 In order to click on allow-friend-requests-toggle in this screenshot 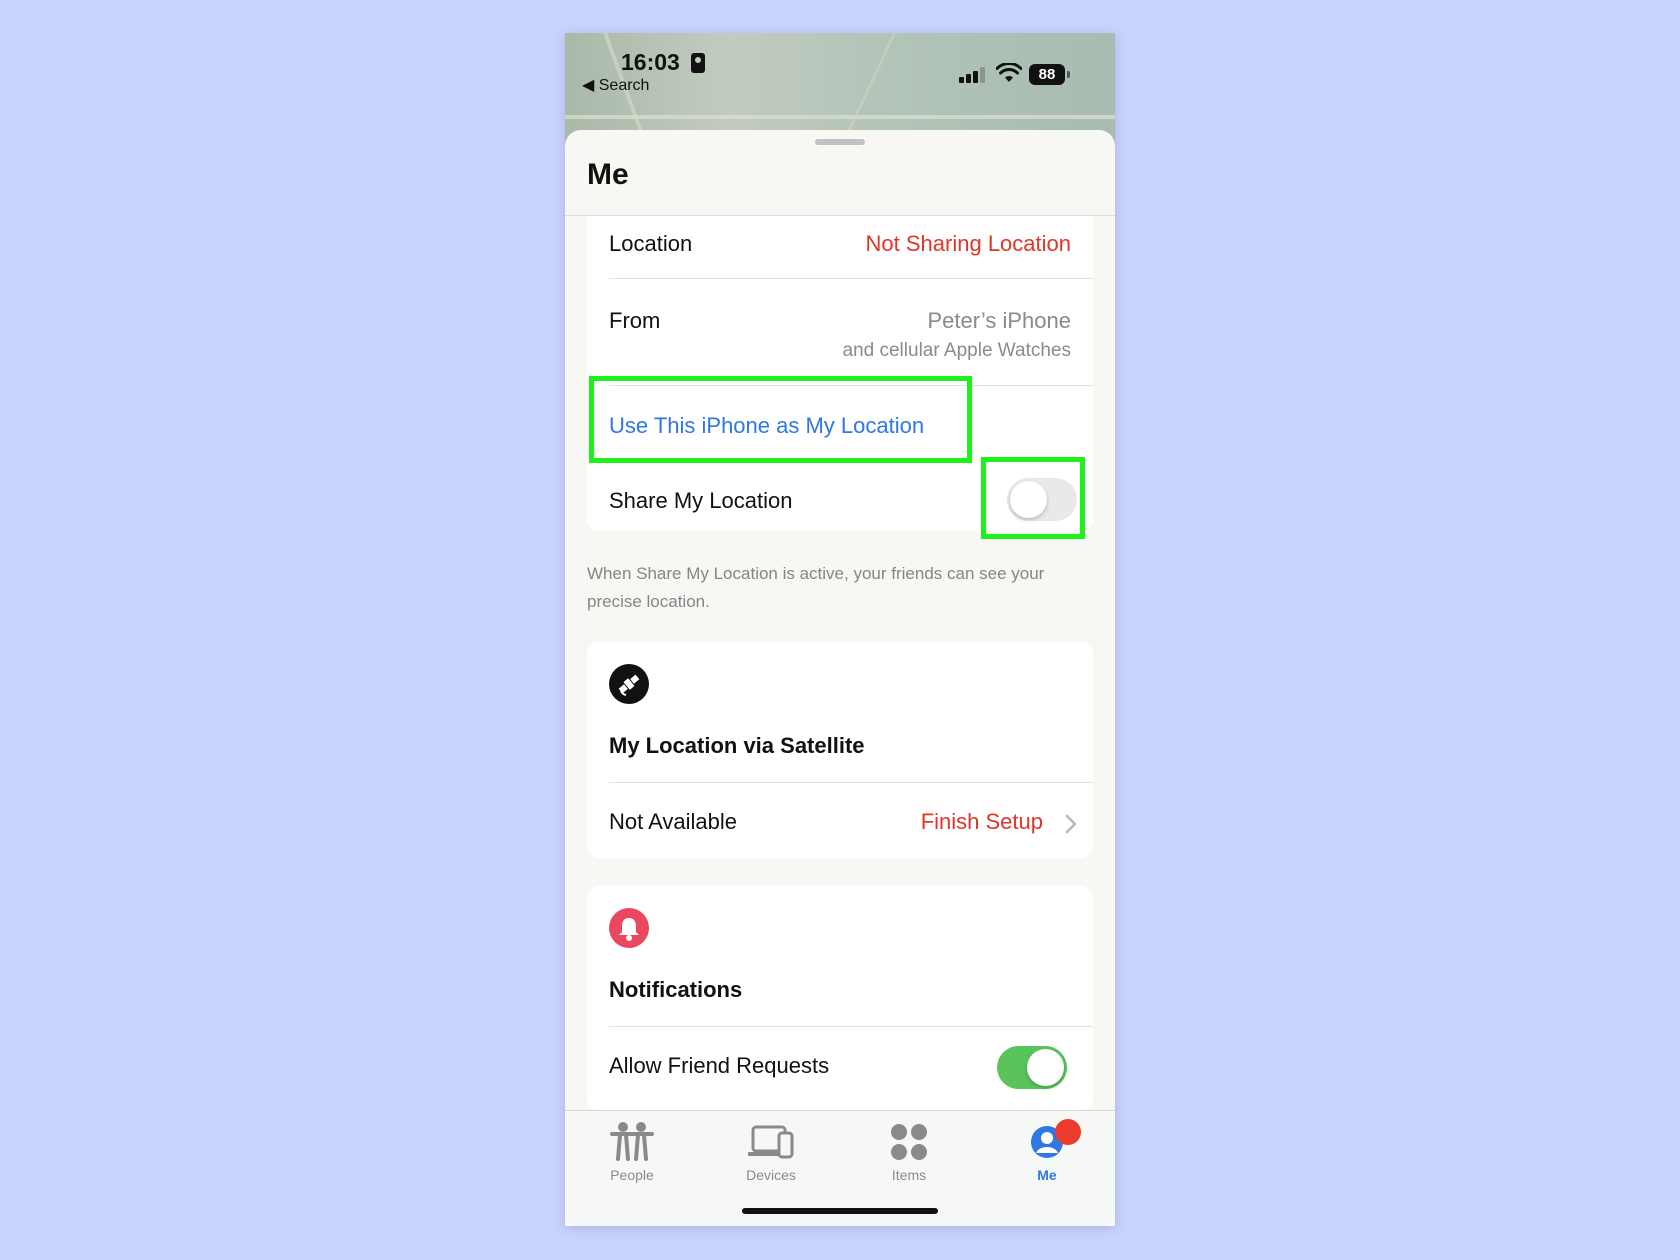, I will do `click(1032, 1067)`.